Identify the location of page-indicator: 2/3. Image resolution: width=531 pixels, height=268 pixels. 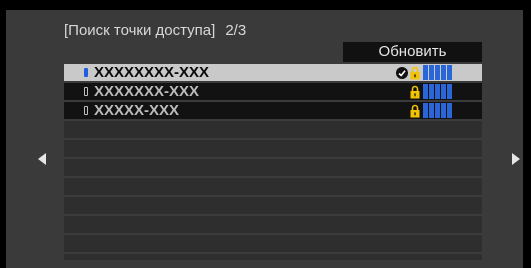
(236, 30).